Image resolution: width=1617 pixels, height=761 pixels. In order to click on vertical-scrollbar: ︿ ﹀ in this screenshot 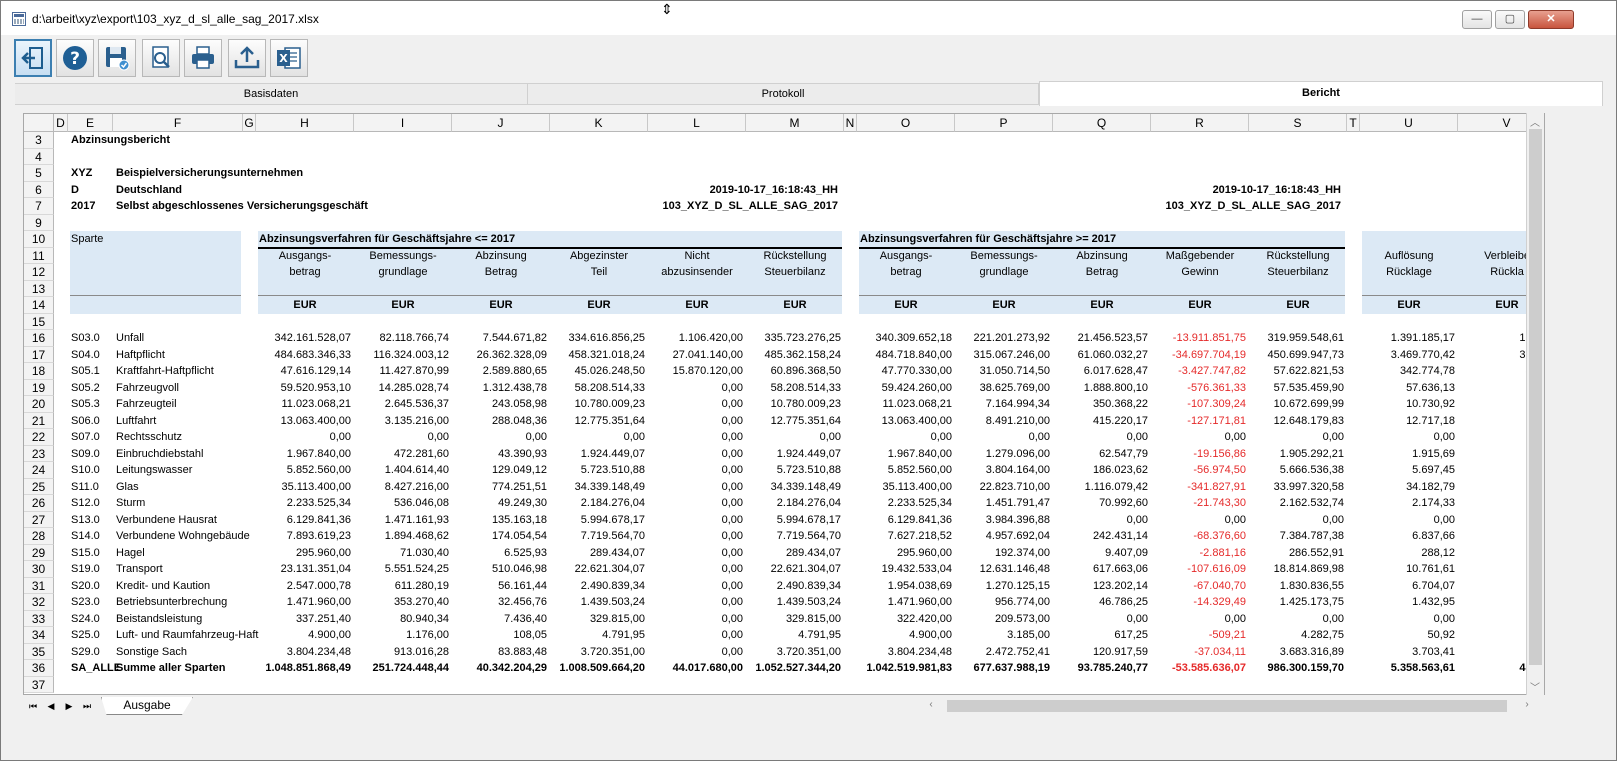, I will do `click(1535, 404)`.